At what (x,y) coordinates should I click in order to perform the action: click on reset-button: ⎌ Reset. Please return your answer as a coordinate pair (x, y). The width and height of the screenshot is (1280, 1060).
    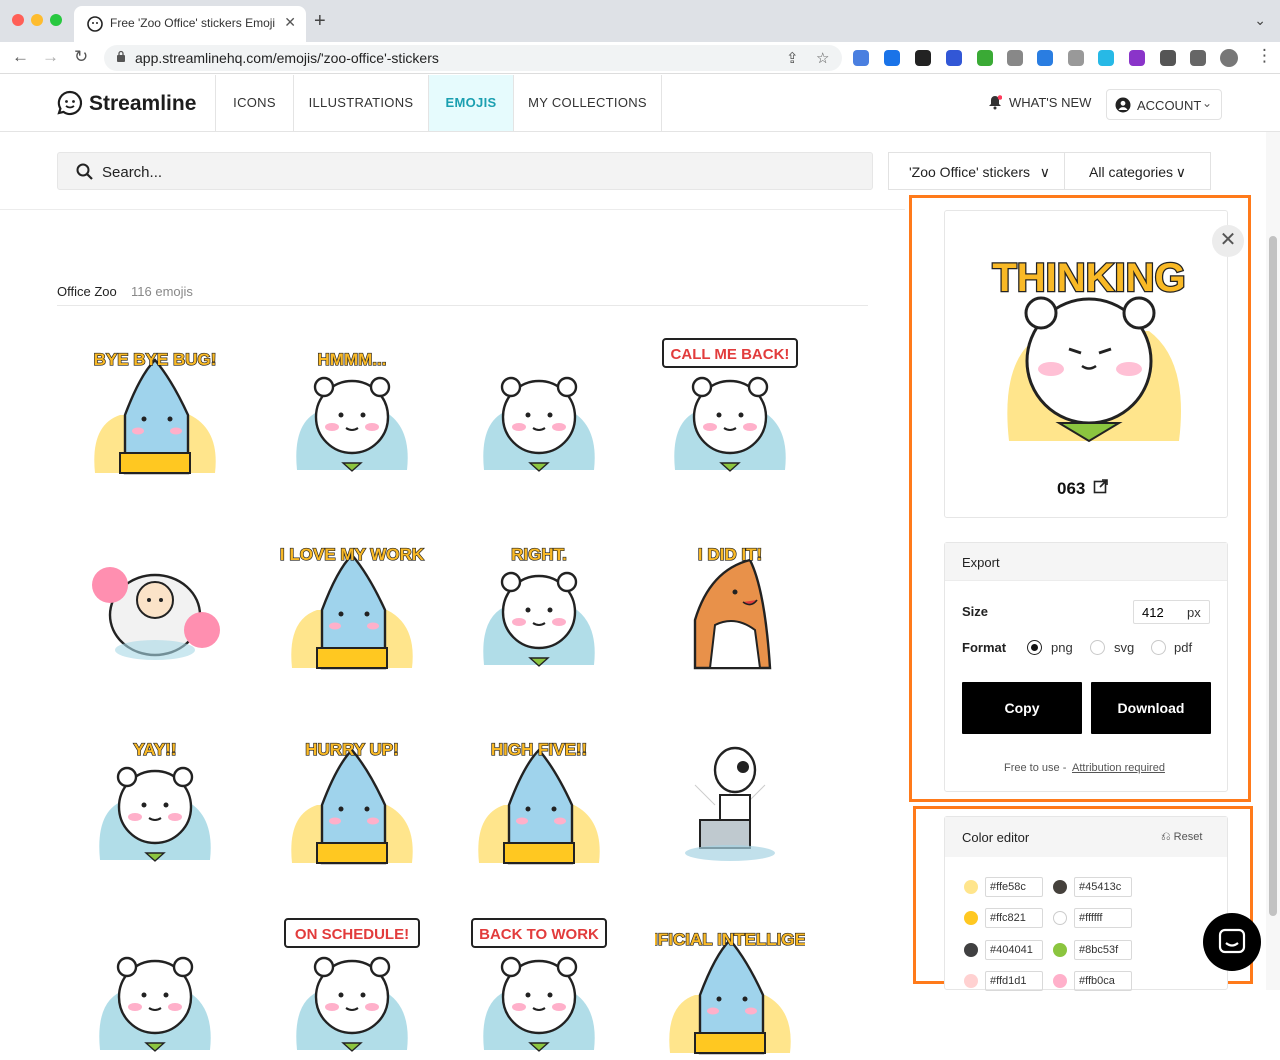
    Looking at the image, I should click on (1181, 836).